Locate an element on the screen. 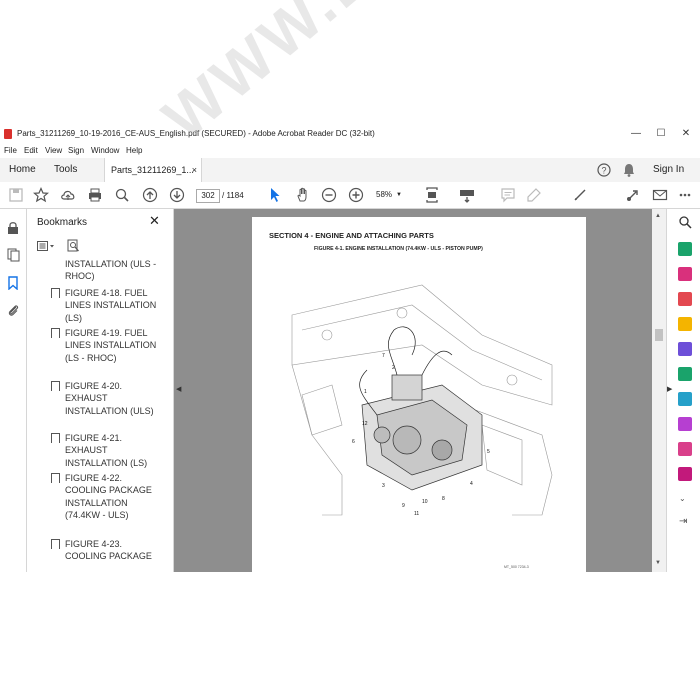 The image size is (700, 700). page-number-input: 302 is located at coordinates (208, 196).